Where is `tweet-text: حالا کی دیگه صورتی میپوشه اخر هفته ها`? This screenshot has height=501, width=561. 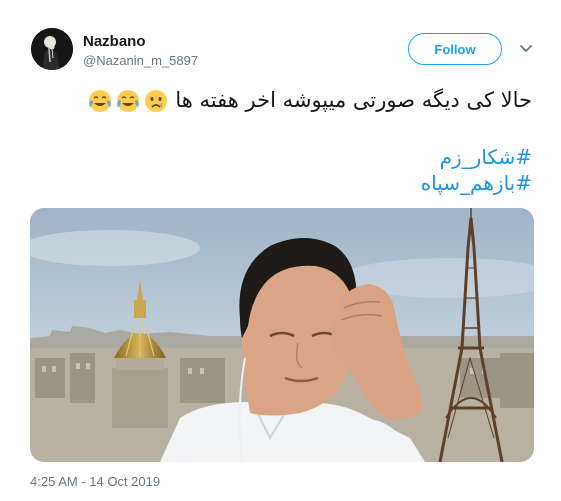
tweet-text: حالا کی دیگه صورتی میپوشه اخر هفته ها is located at coordinates (297, 100).